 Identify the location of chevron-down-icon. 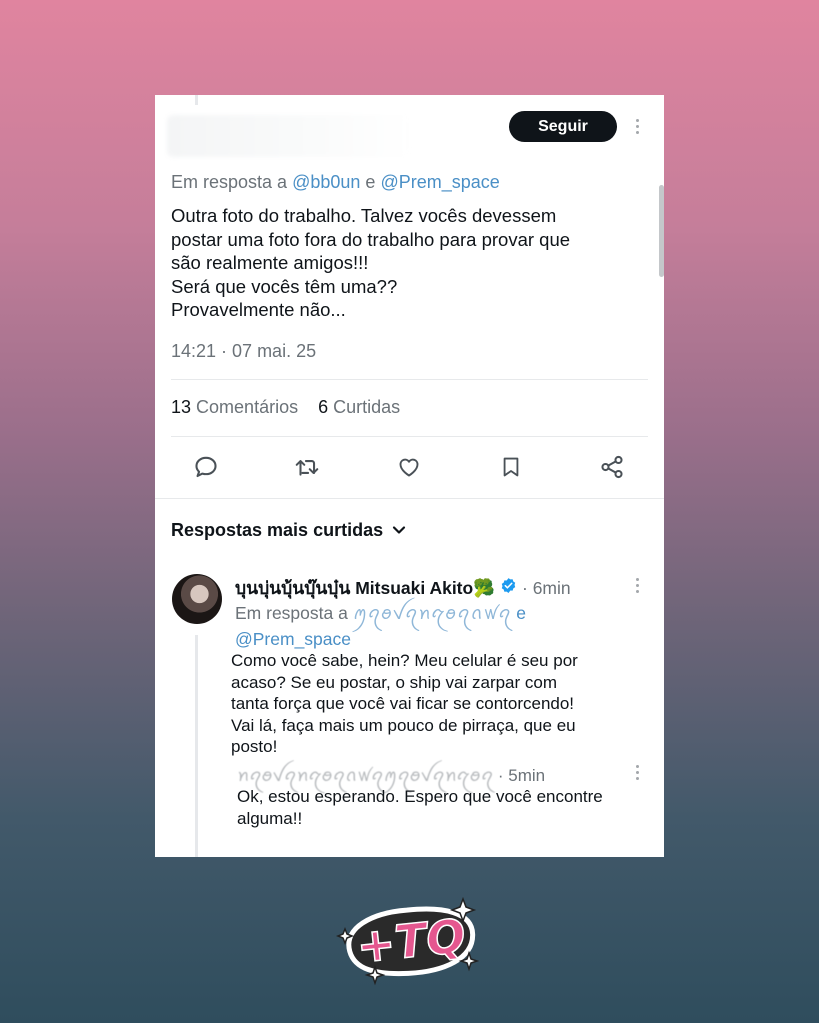
(399, 530).